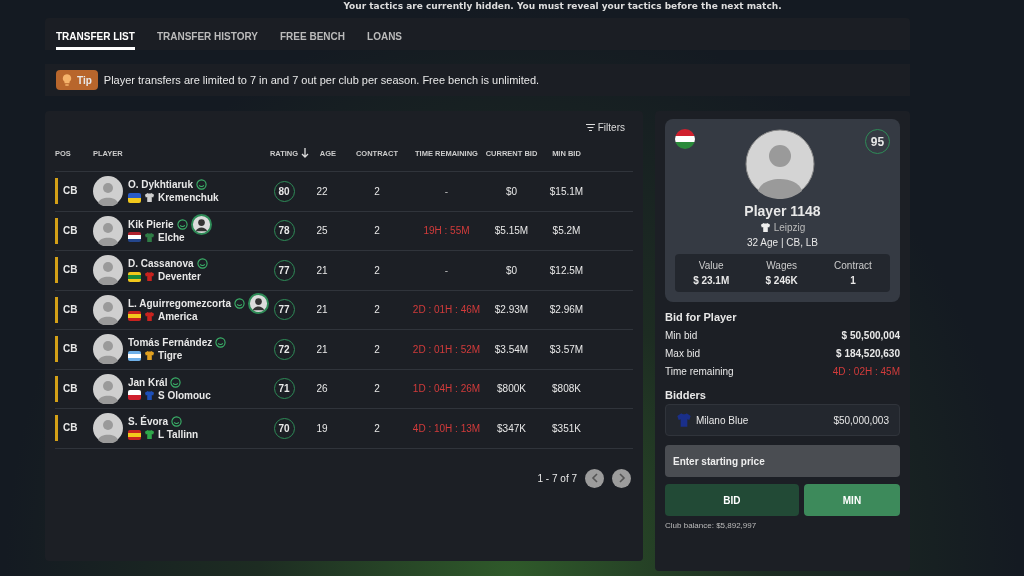  Describe the element at coordinates (171, 237) in the screenshot. I see `club-name: Elche` at that location.